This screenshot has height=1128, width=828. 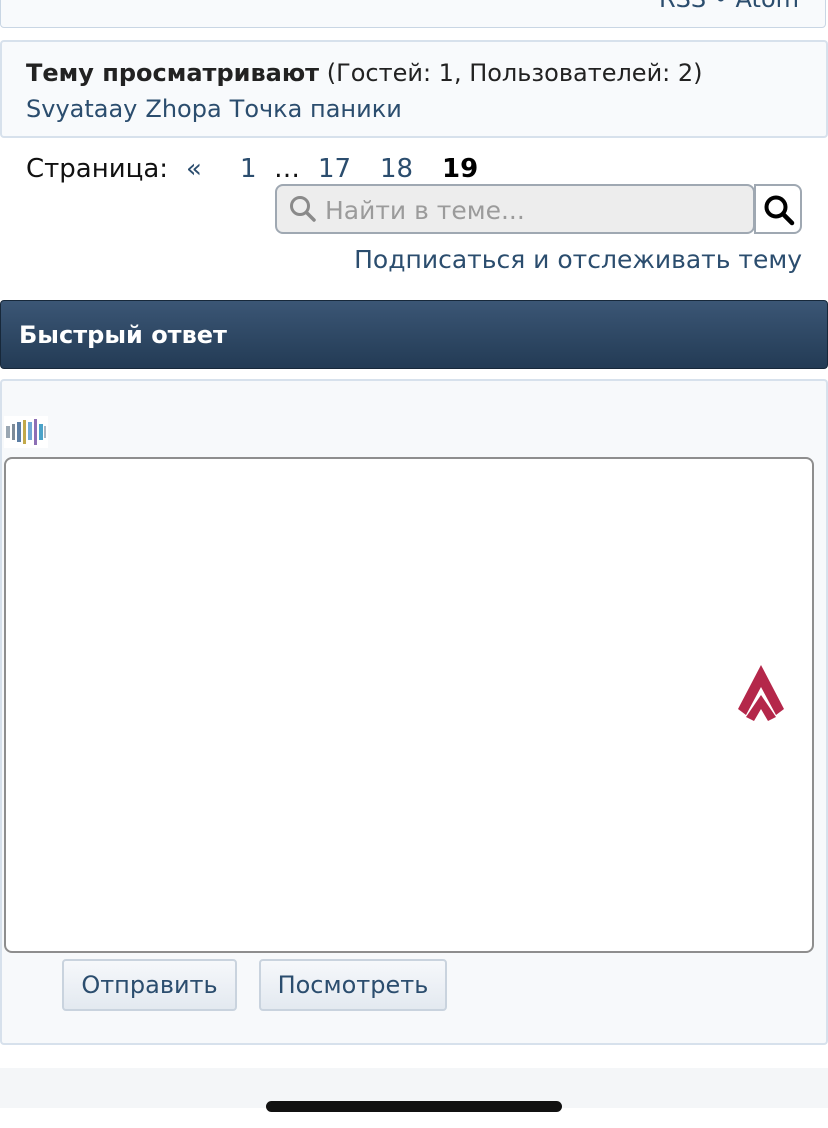 I want to click on quick-reply-header: Быстрый ответ, so click(x=414, y=334).